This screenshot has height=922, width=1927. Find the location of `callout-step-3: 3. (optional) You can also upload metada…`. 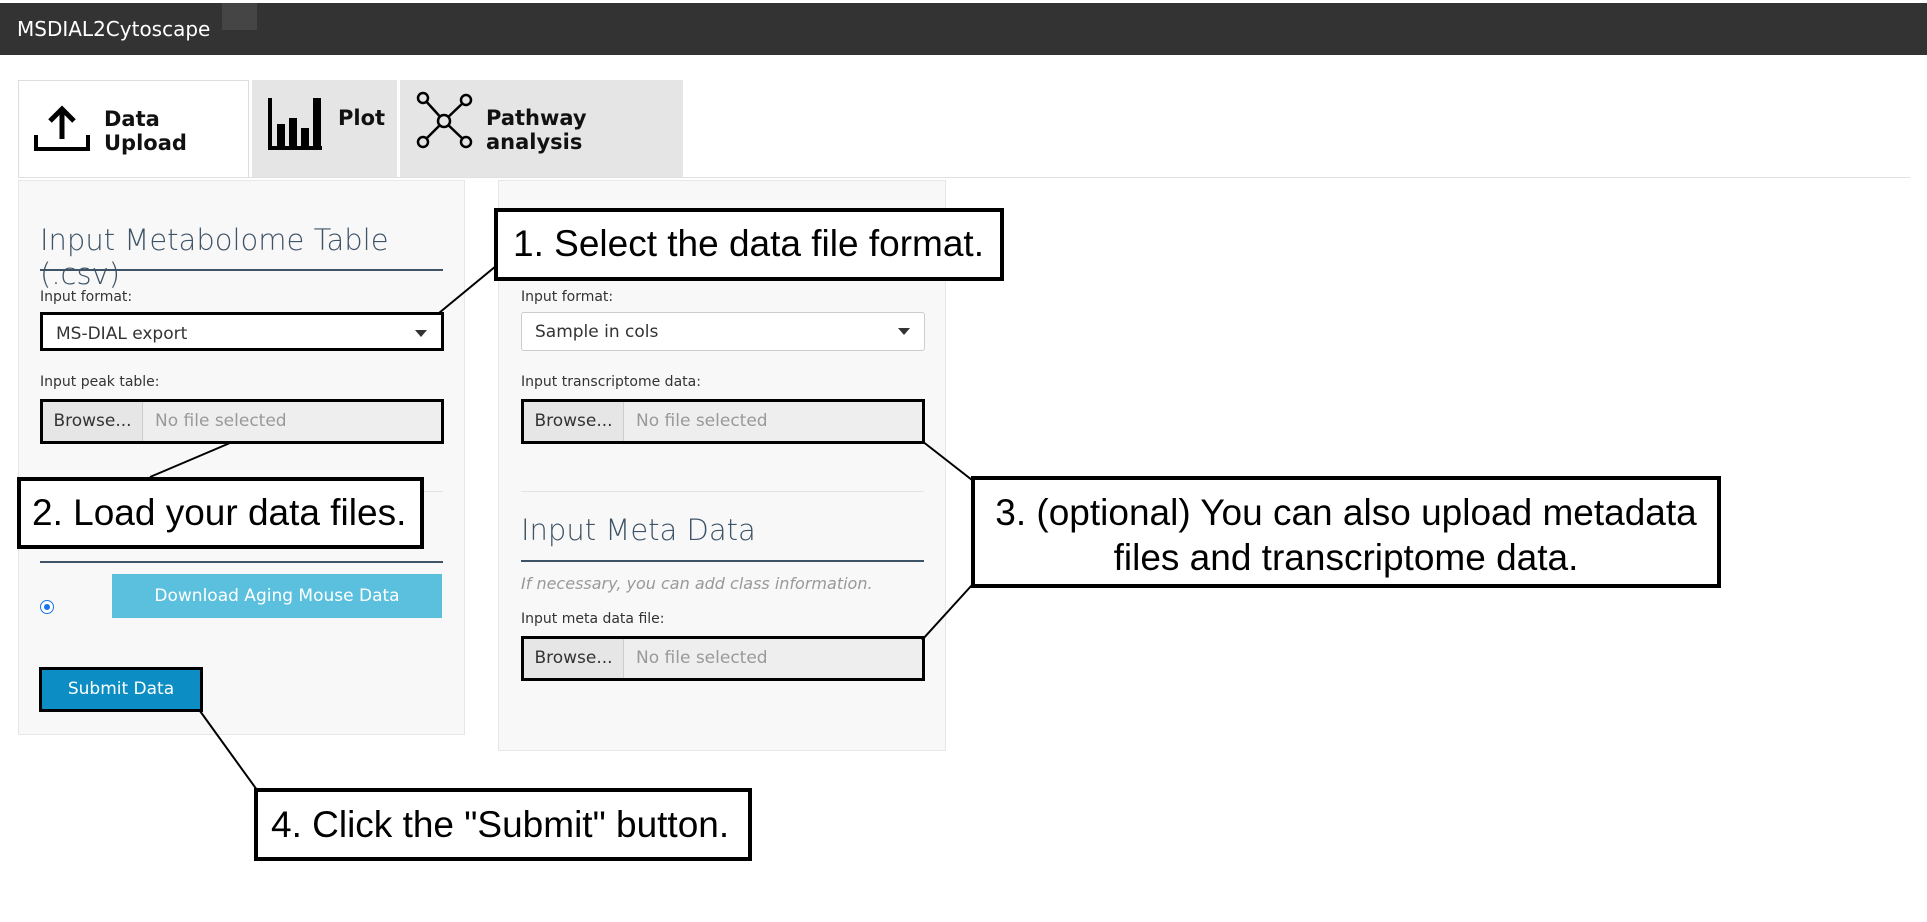

callout-step-3: 3. (optional) You can also upload metada… is located at coordinates (1346, 532).